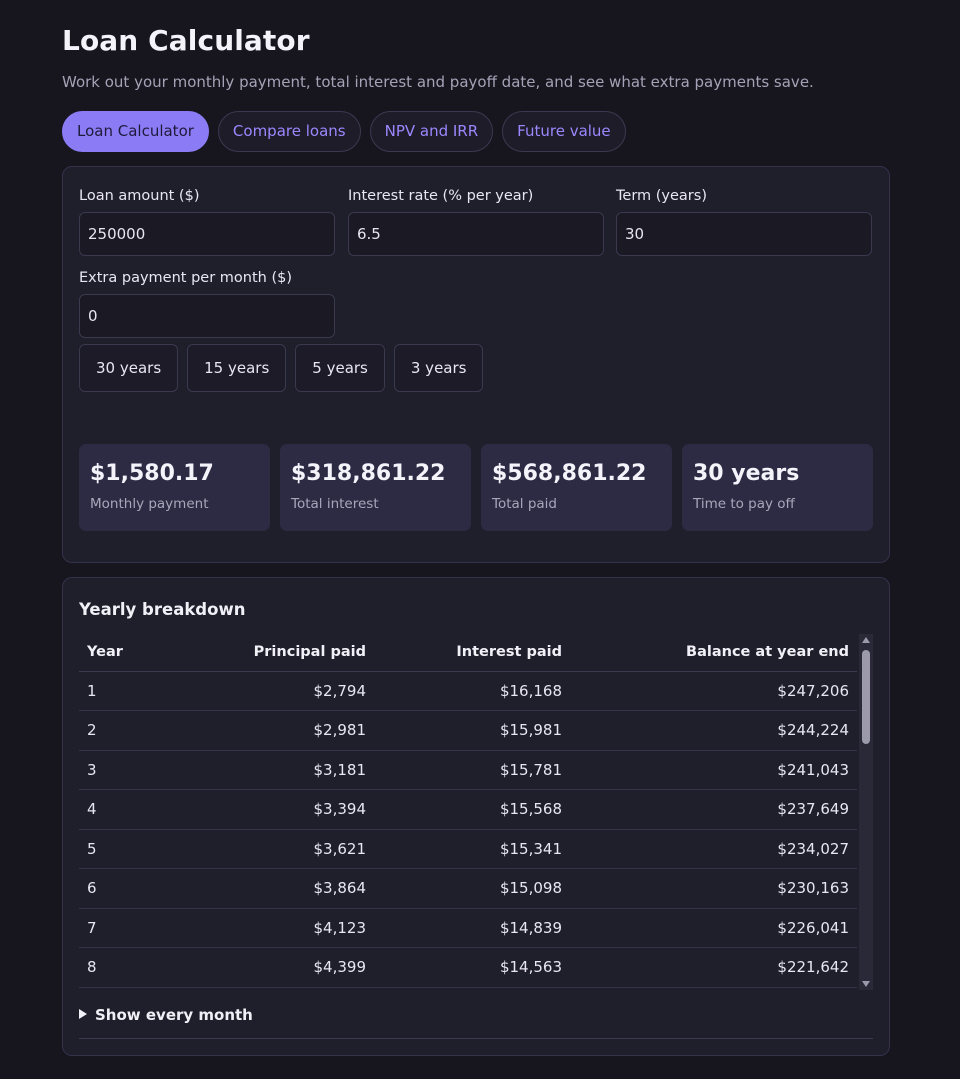  I want to click on stat-value: 30 years, so click(746, 473).